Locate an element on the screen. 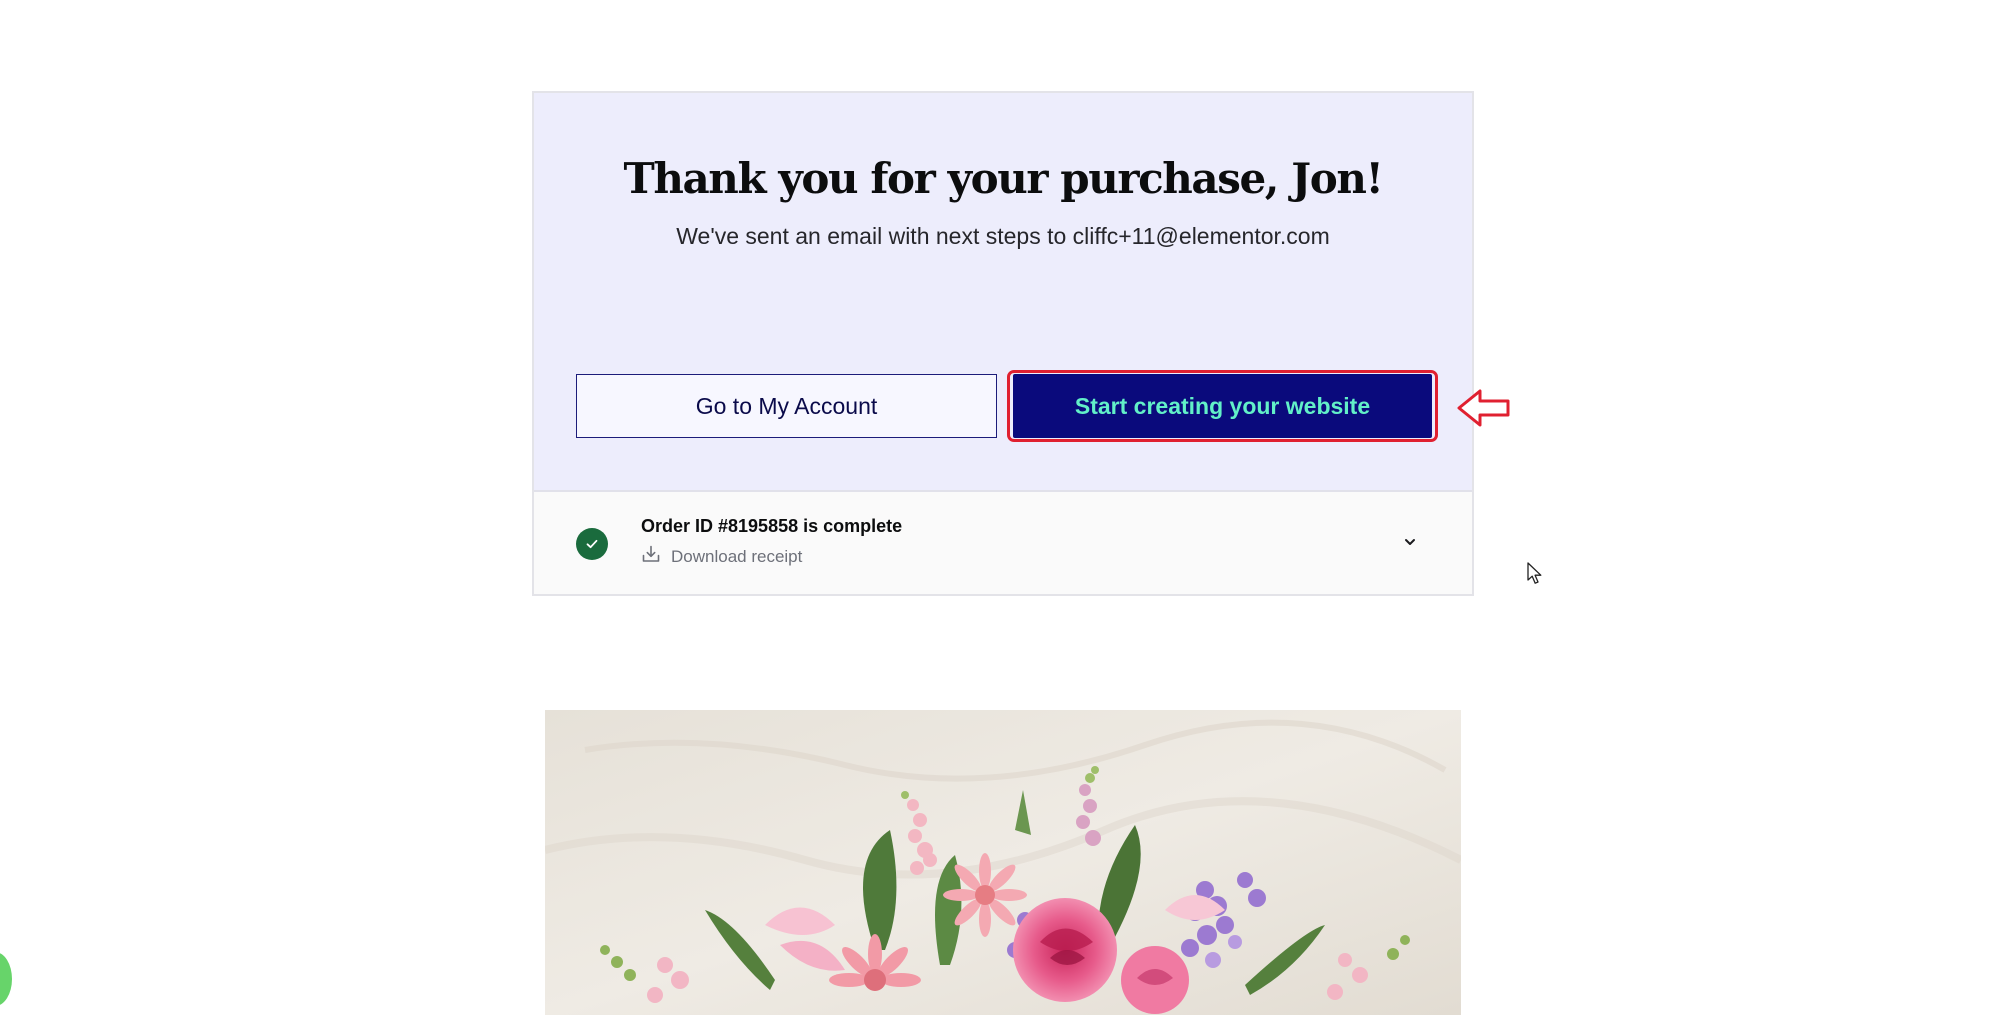  flower-bouquet-image is located at coordinates (1003, 862).